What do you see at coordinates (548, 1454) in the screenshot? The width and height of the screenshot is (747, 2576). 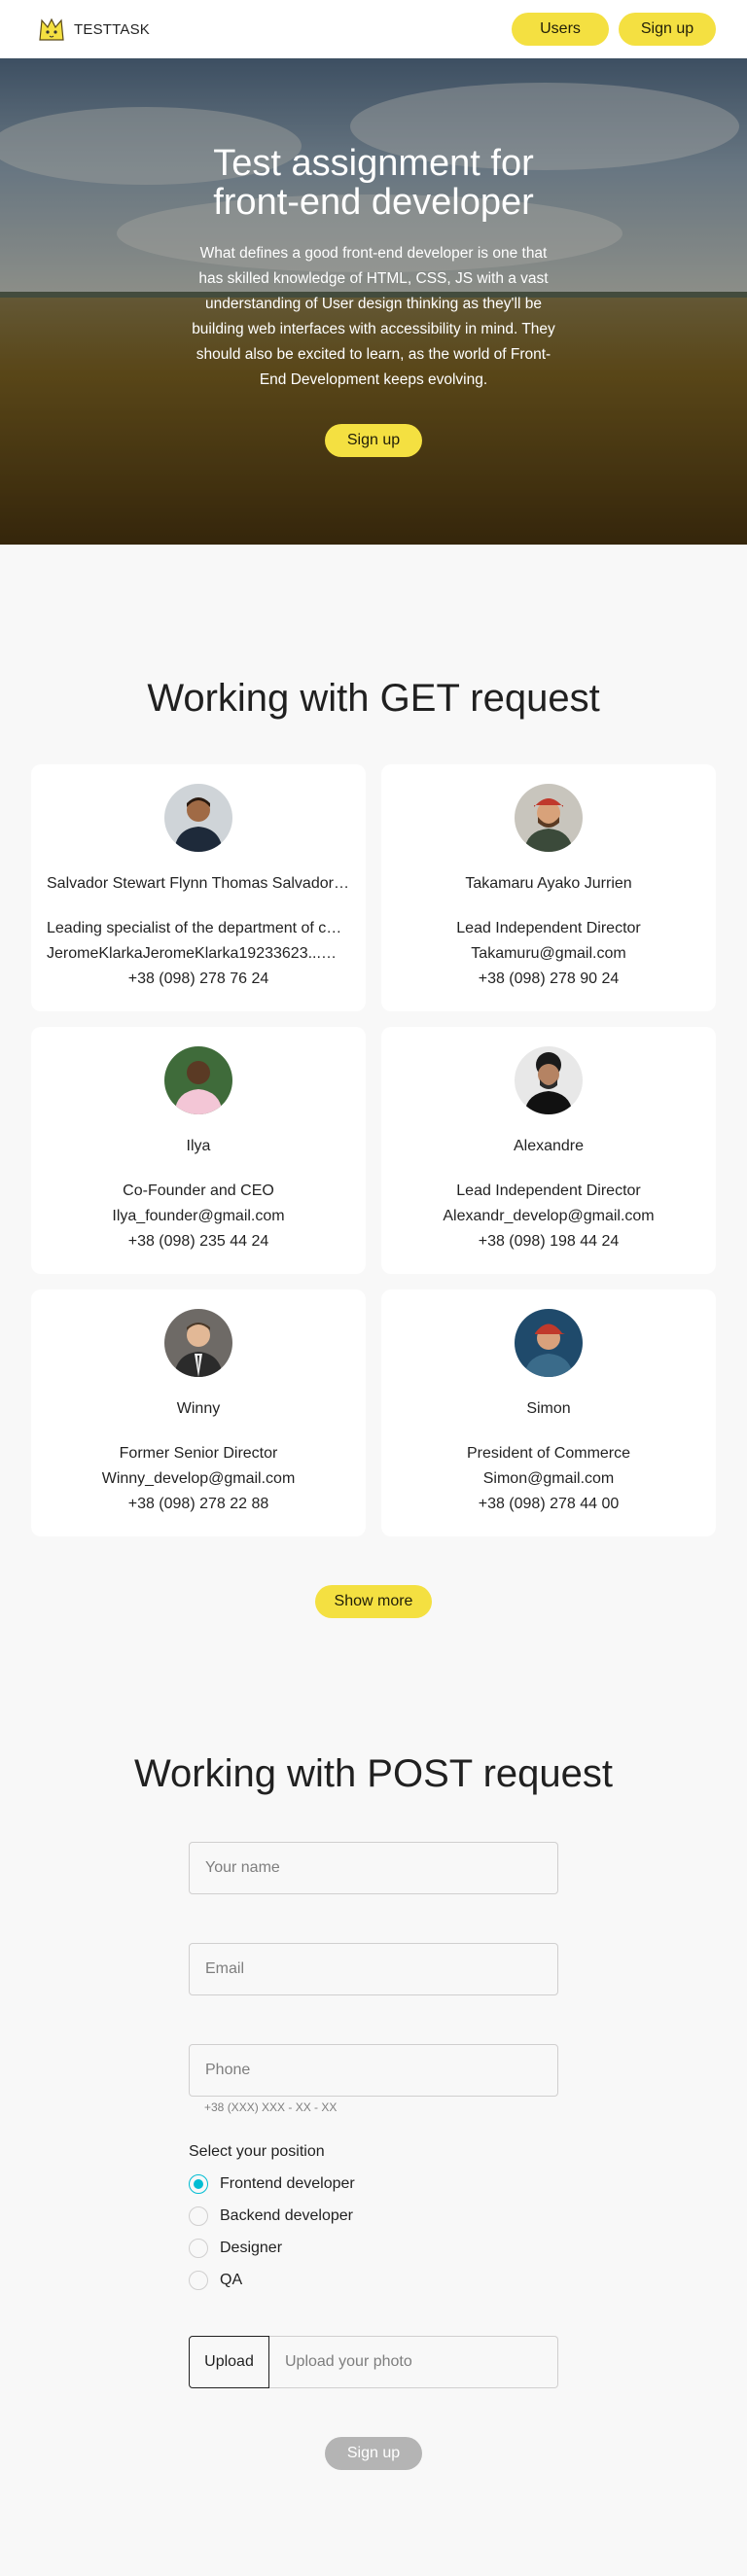 I see `user-position: President of Commerce` at bounding box center [548, 1454].